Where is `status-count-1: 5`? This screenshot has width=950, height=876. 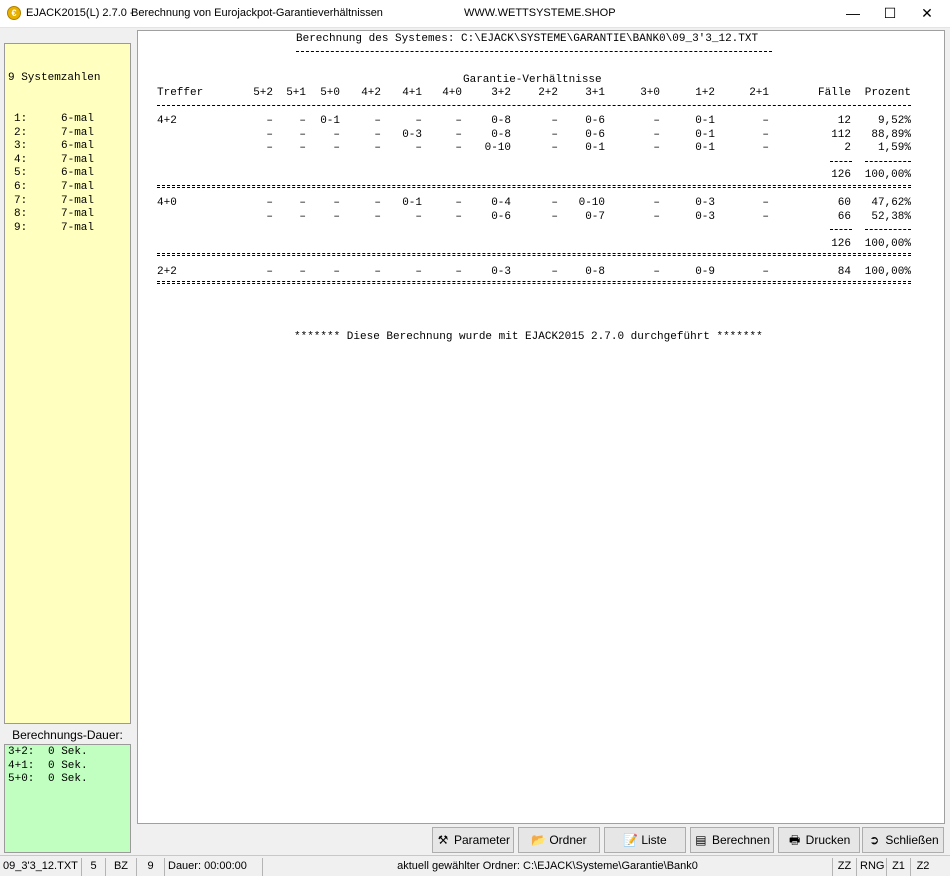
status-count-1: 5 is located at coordinates (94, 867).